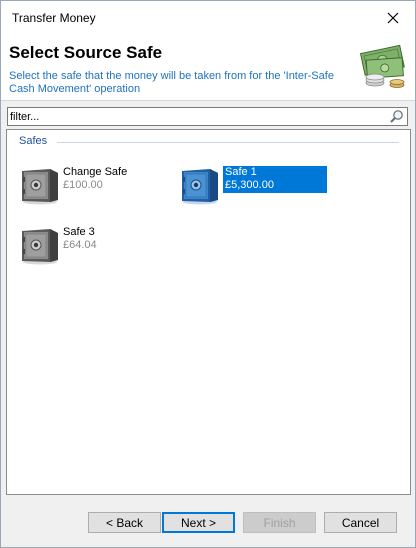 Image resolution: width=416 pixels, height=548 pixels. I want to click on close-button, so click(393, 18).